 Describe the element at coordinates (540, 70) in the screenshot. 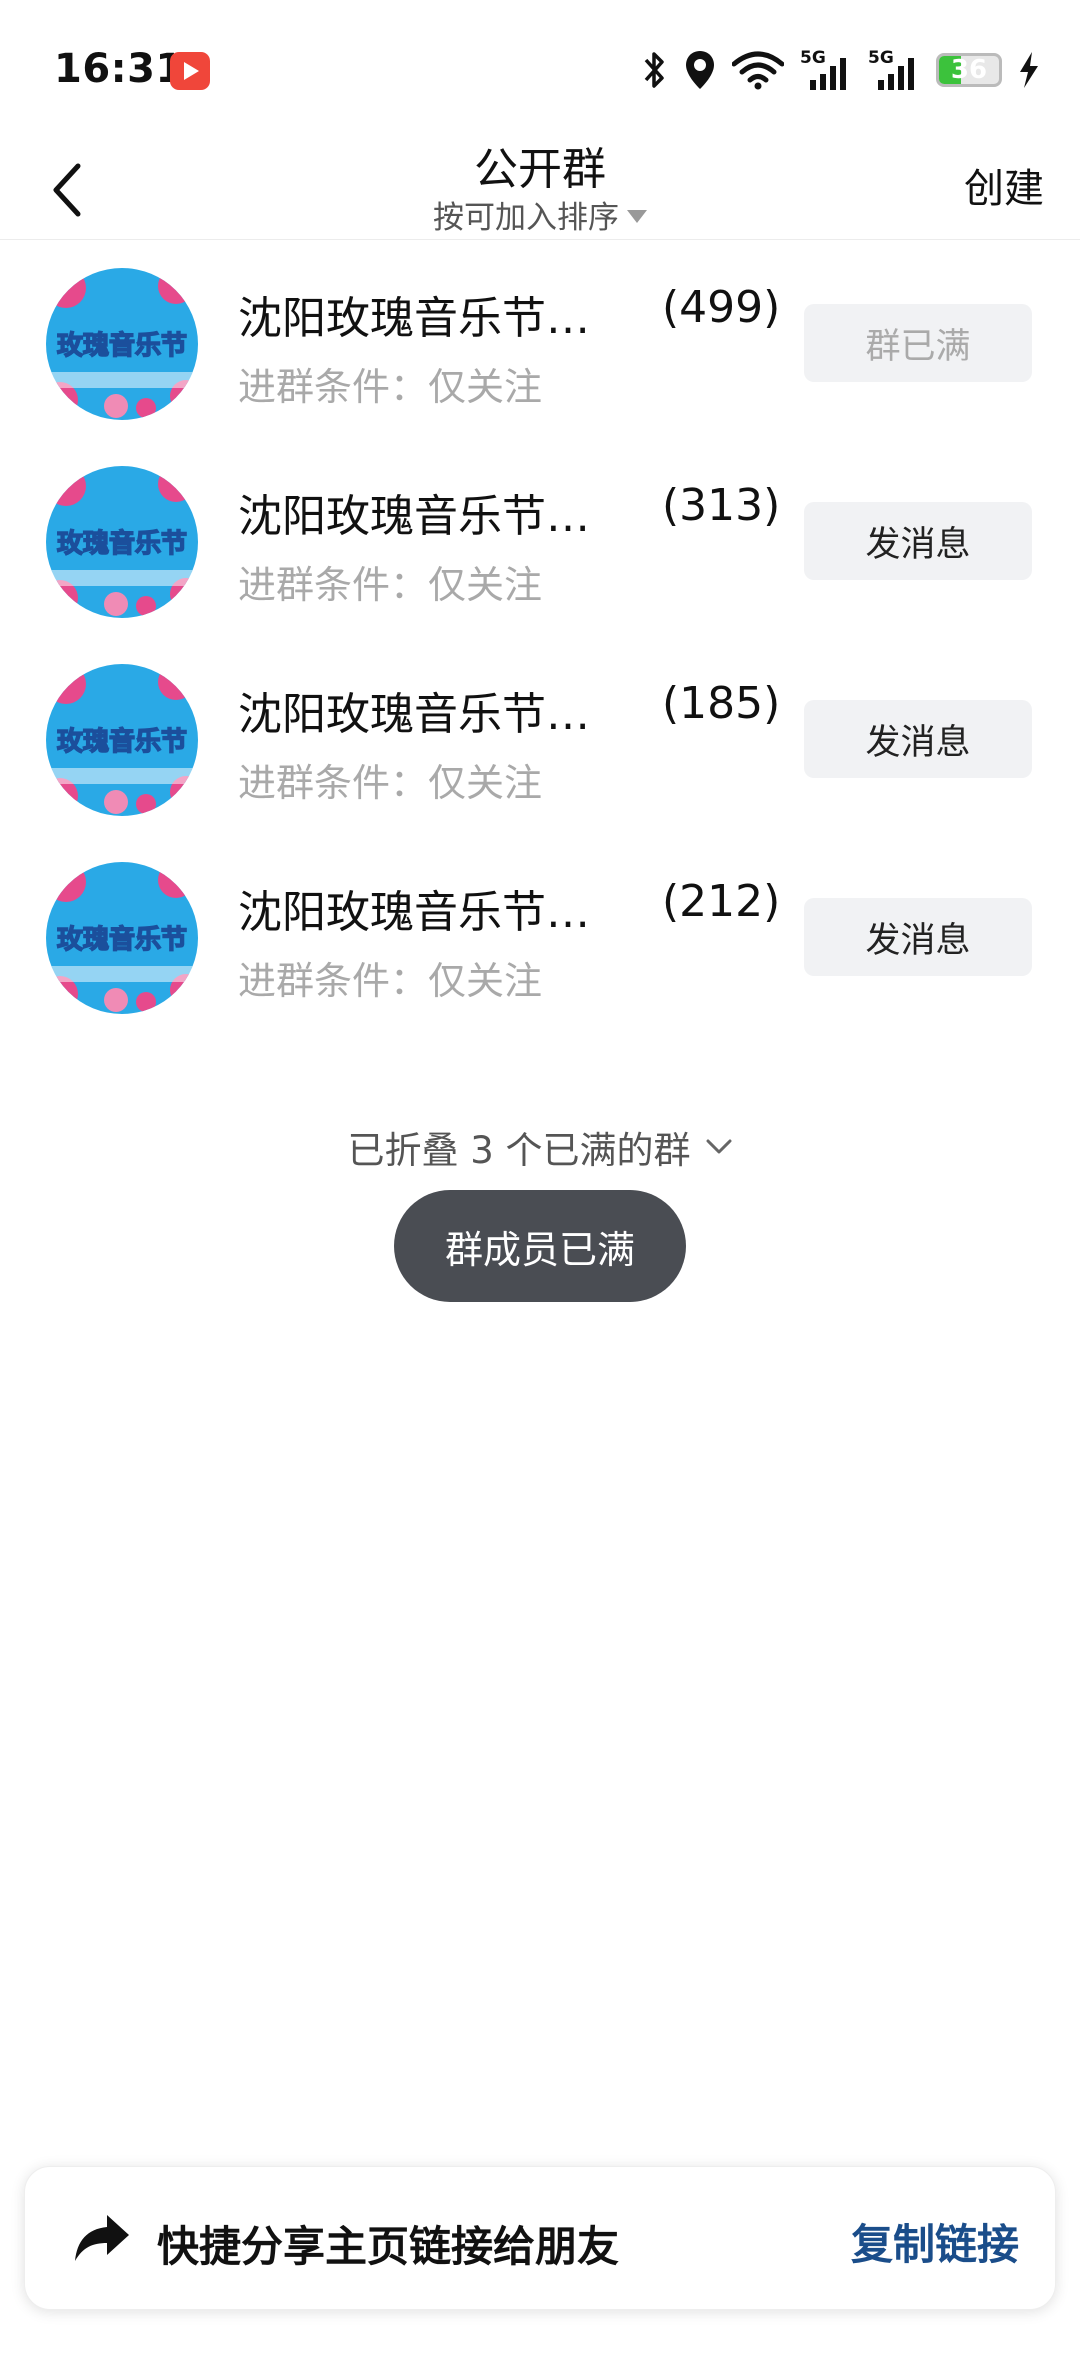

I see `status-bar: 16:31 5G 5G 36` at that location.